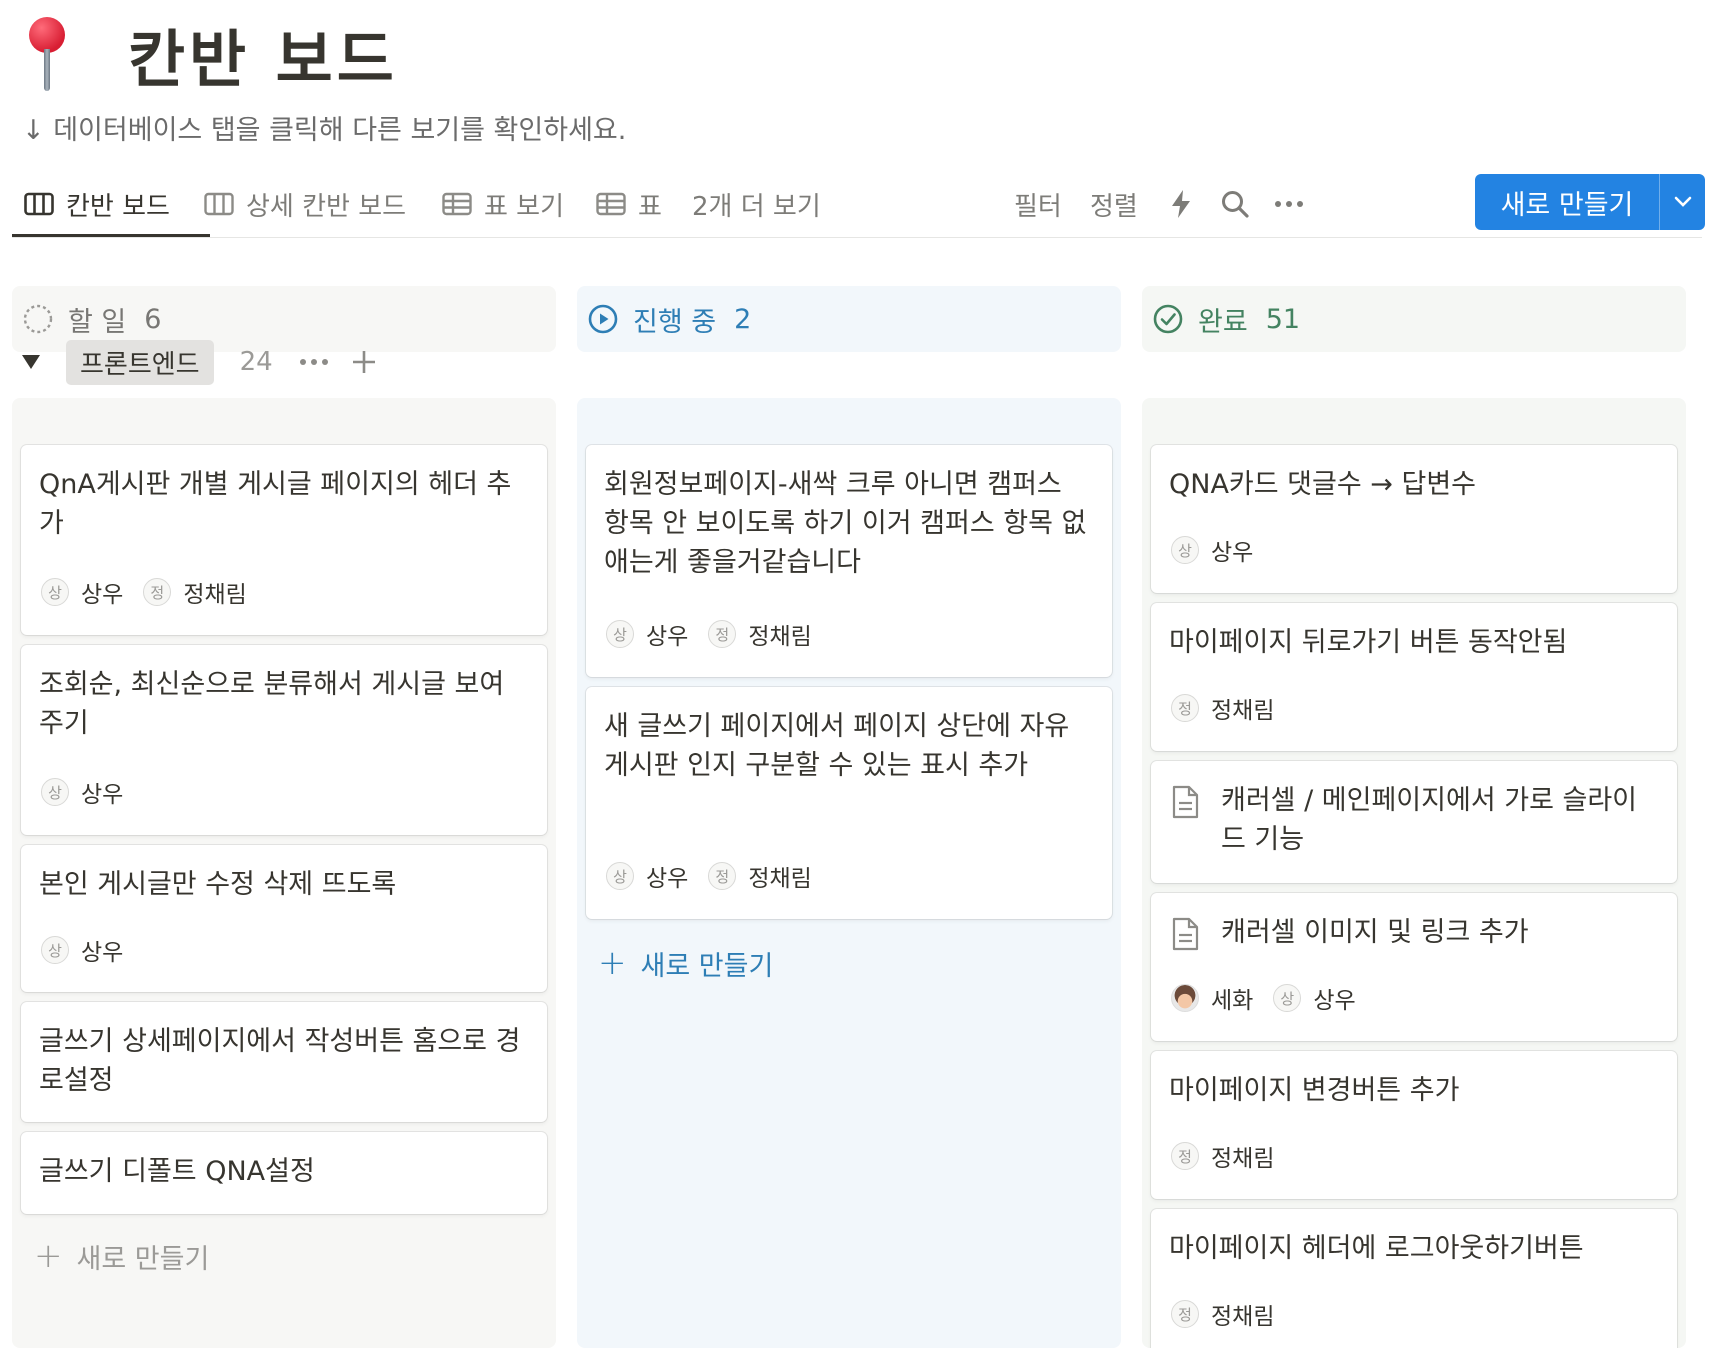  What do you see at coordinates (1235, 204) in the screenshot?
I see `search-button` at bounding box center [1235, 204].